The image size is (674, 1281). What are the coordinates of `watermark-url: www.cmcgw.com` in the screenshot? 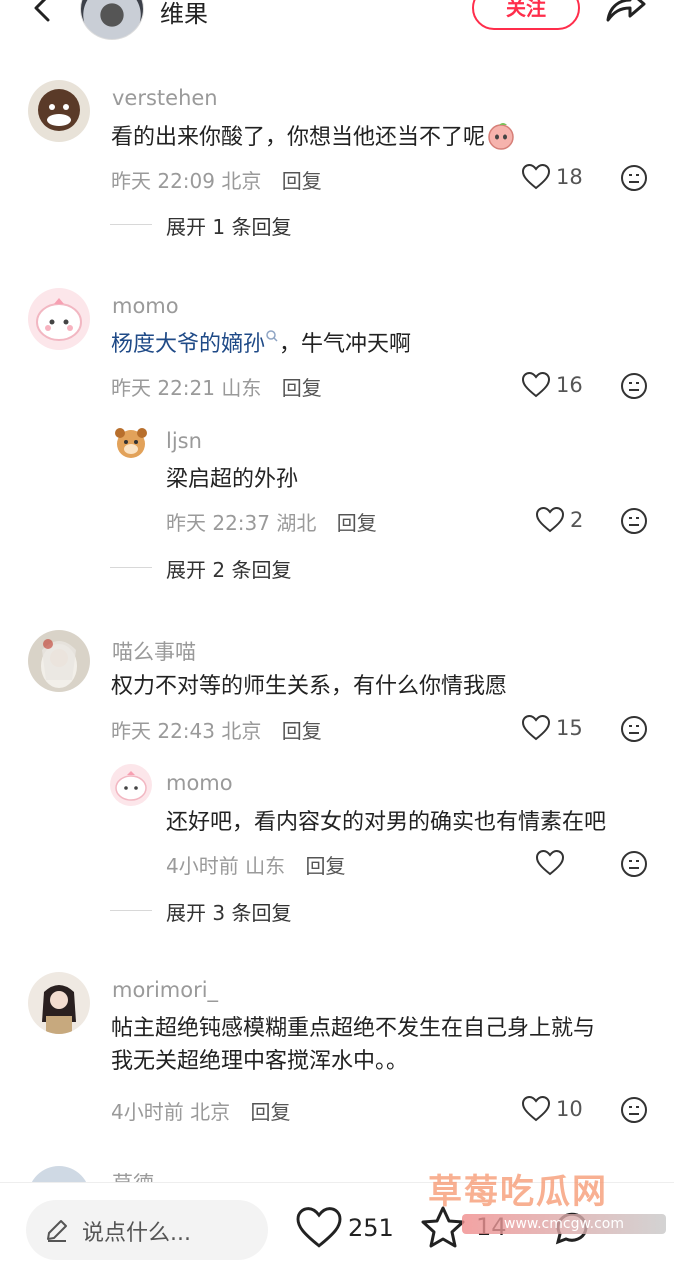 It's located at (564, 1224).